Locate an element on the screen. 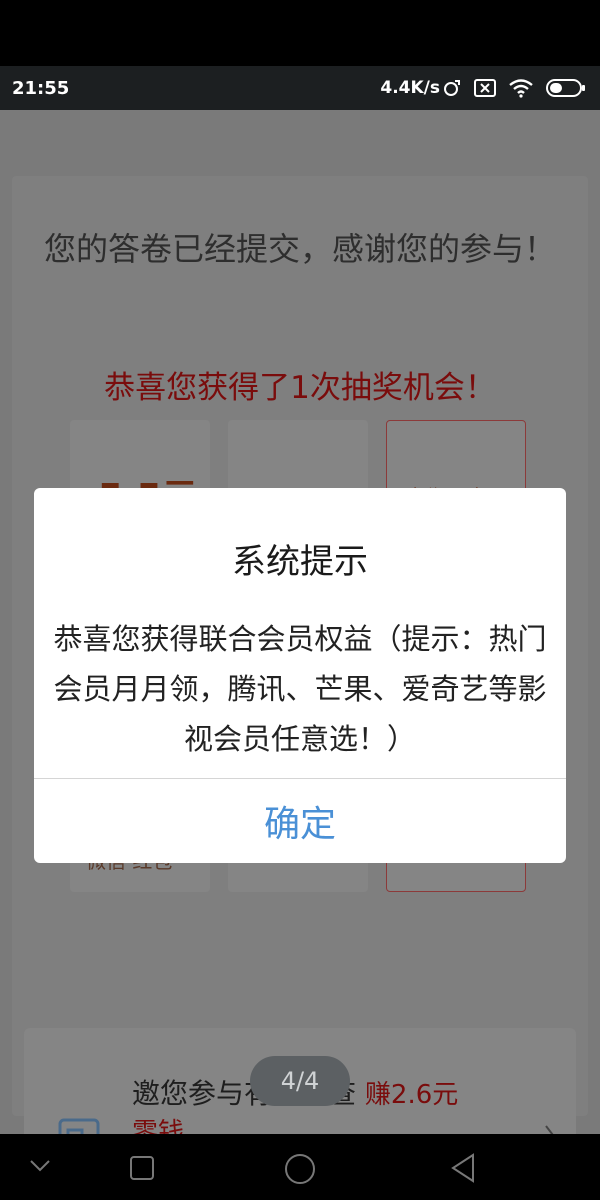  status-icons: 4.4K/s is located at coordinates (483, 88).